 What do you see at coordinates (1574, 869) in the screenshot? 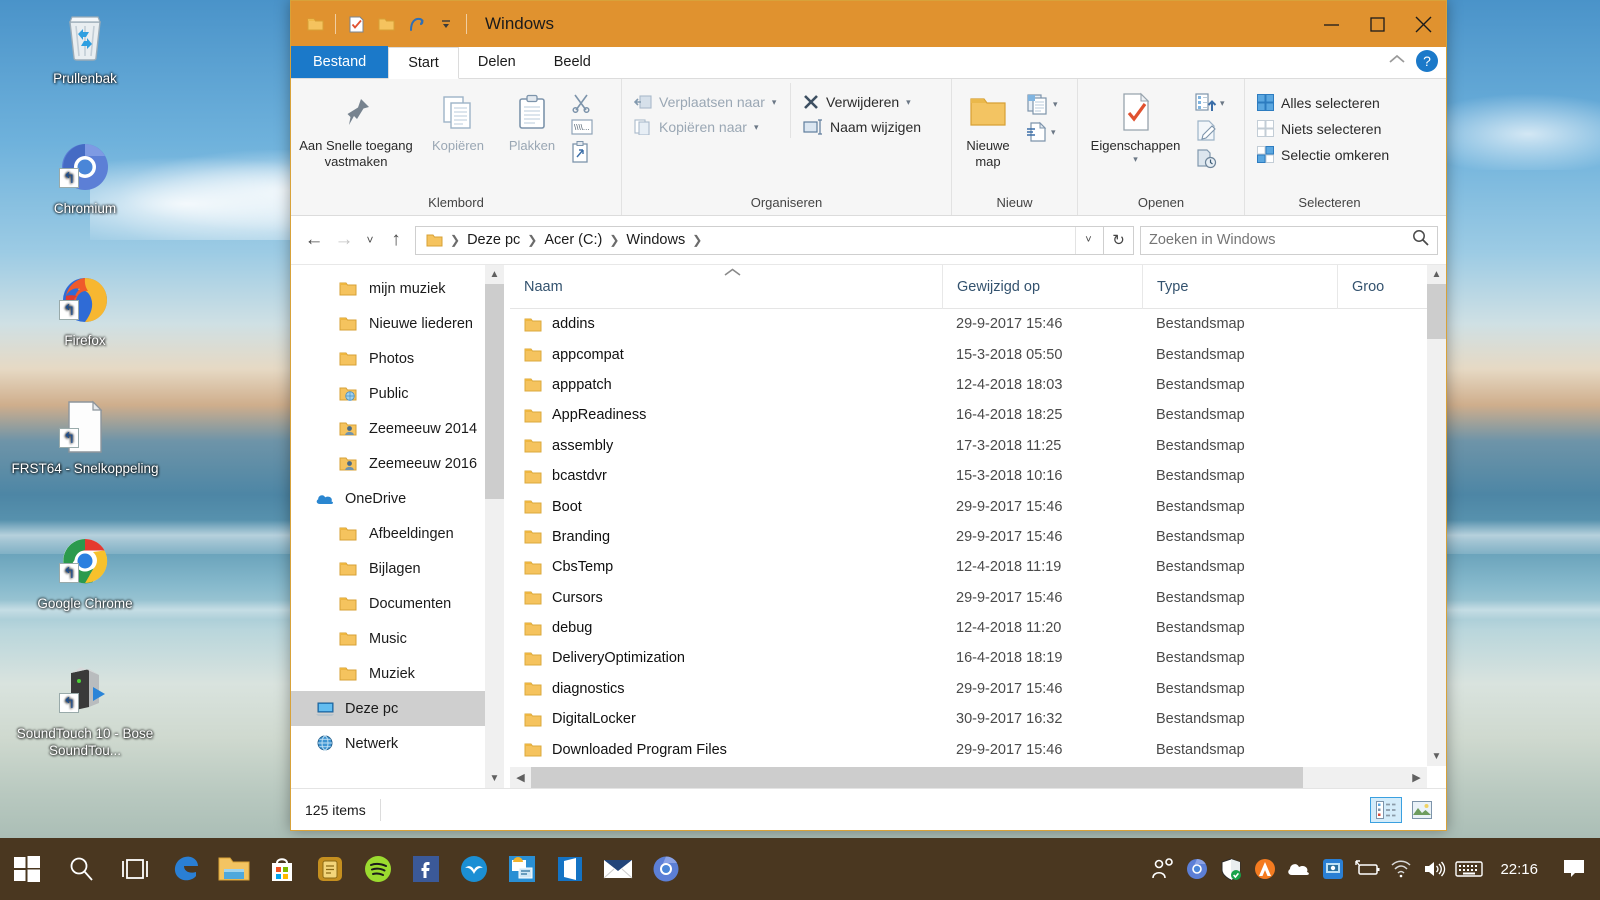
I see `action-center-icon` at bounding box center [1574, 869].